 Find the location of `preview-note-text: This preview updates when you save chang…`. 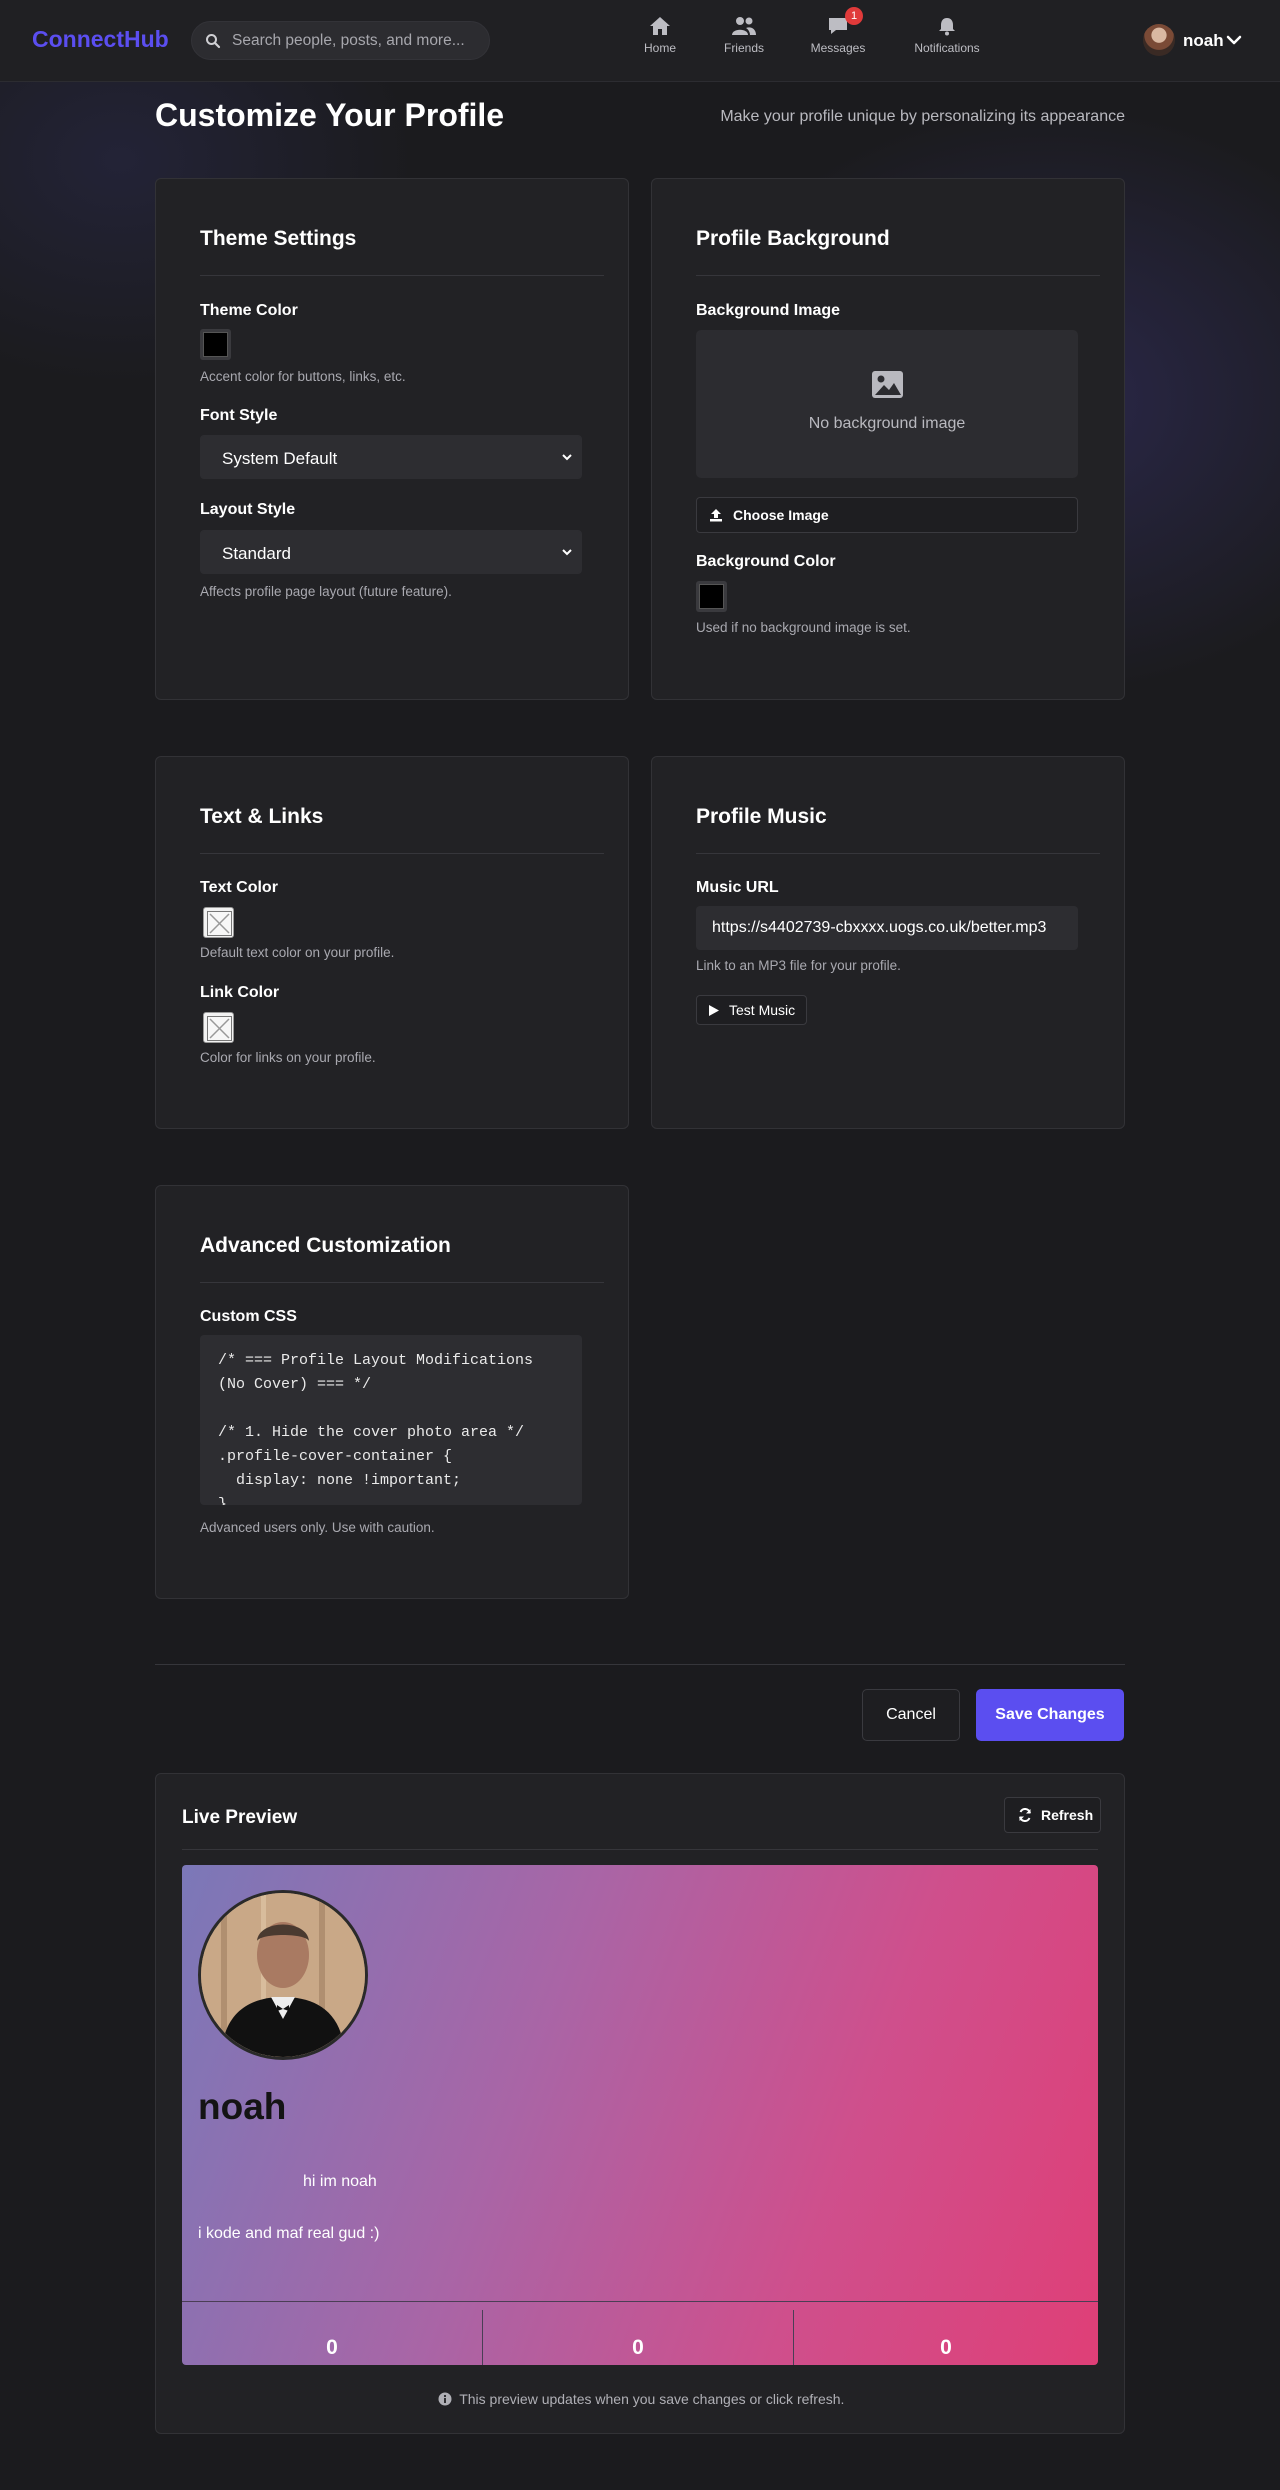

preview-note-text: This preview updates when you save chang… is located at coordinates (652, 2399).